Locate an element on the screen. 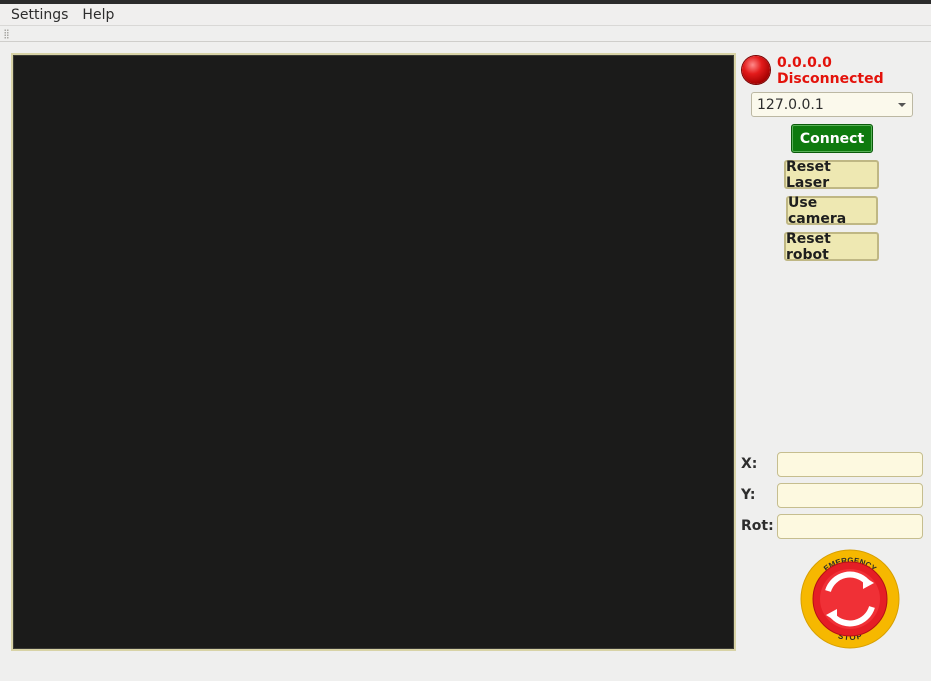  emergency-stop-button: EMERGENCY STOP is located at coordinates (850, 599).